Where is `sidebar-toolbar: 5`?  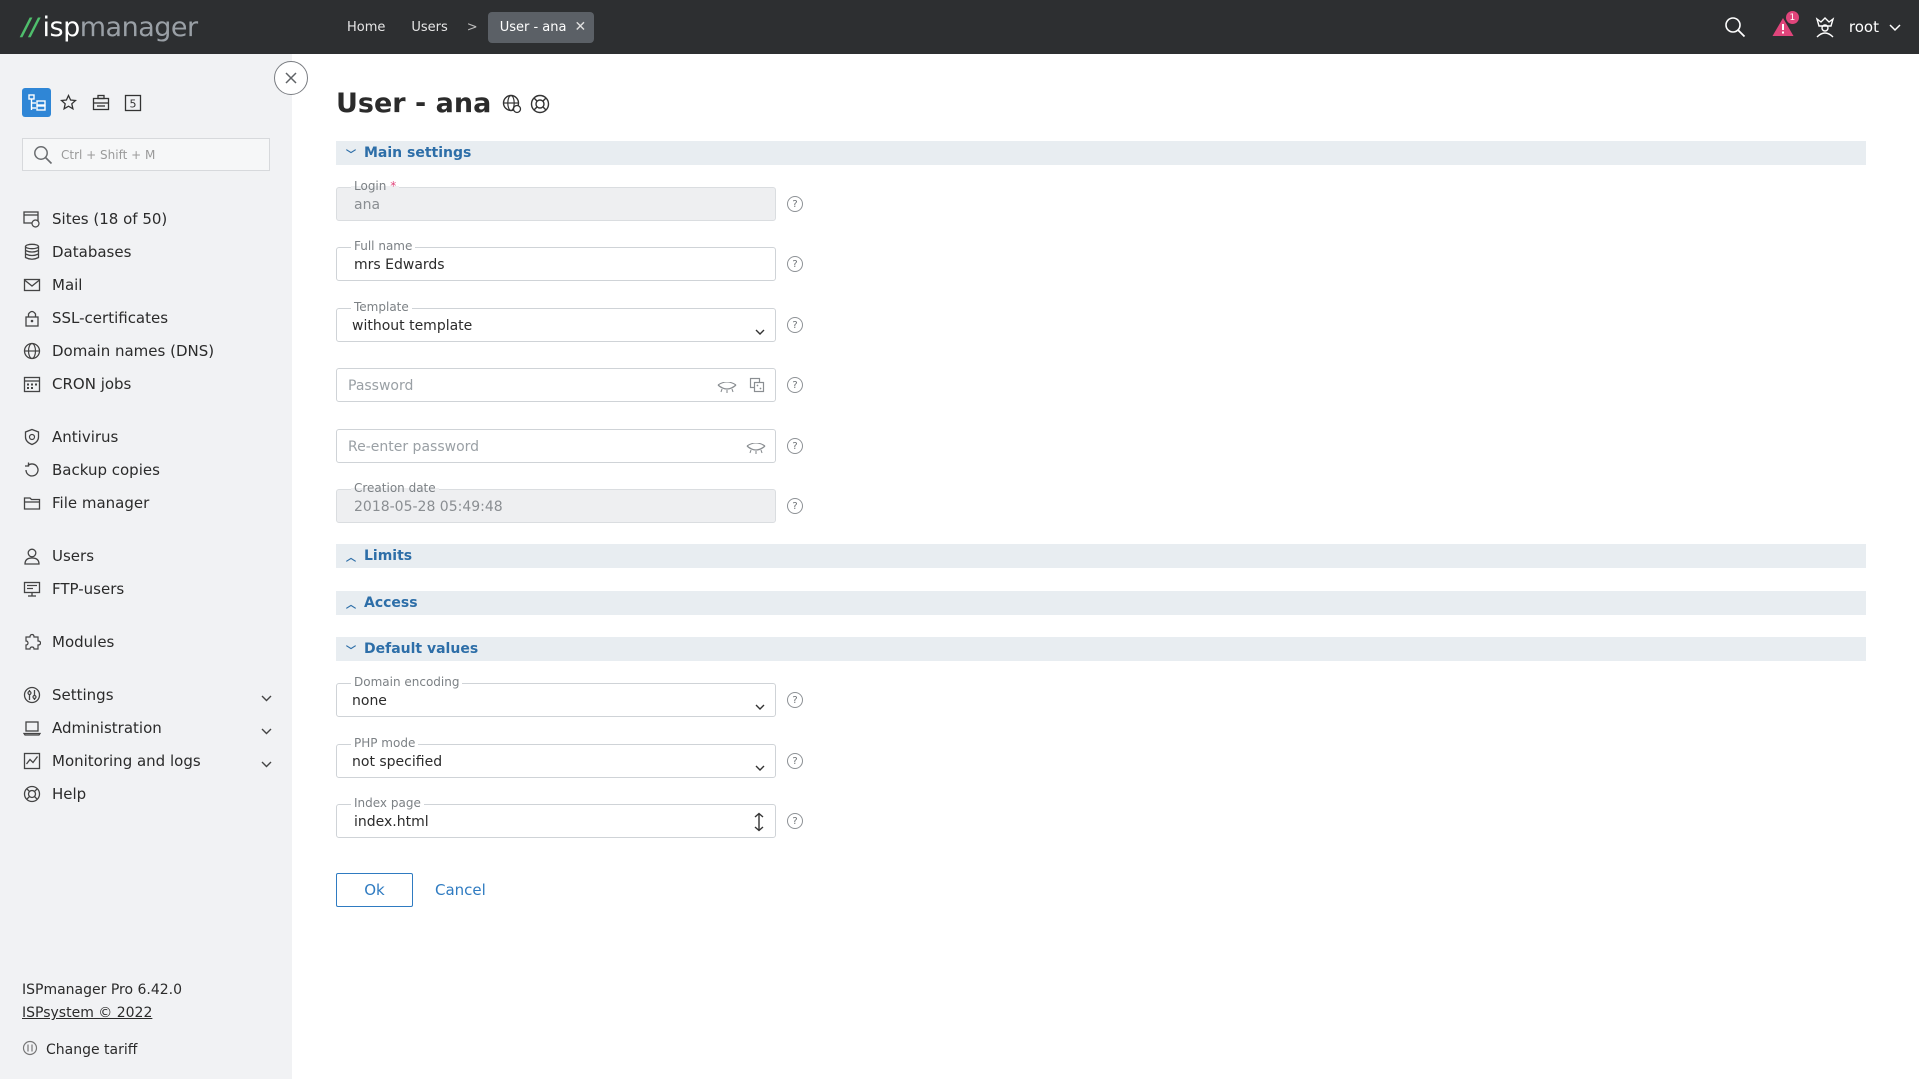
sidebar-toolbar: 5 is located at coordinates (86, 102).